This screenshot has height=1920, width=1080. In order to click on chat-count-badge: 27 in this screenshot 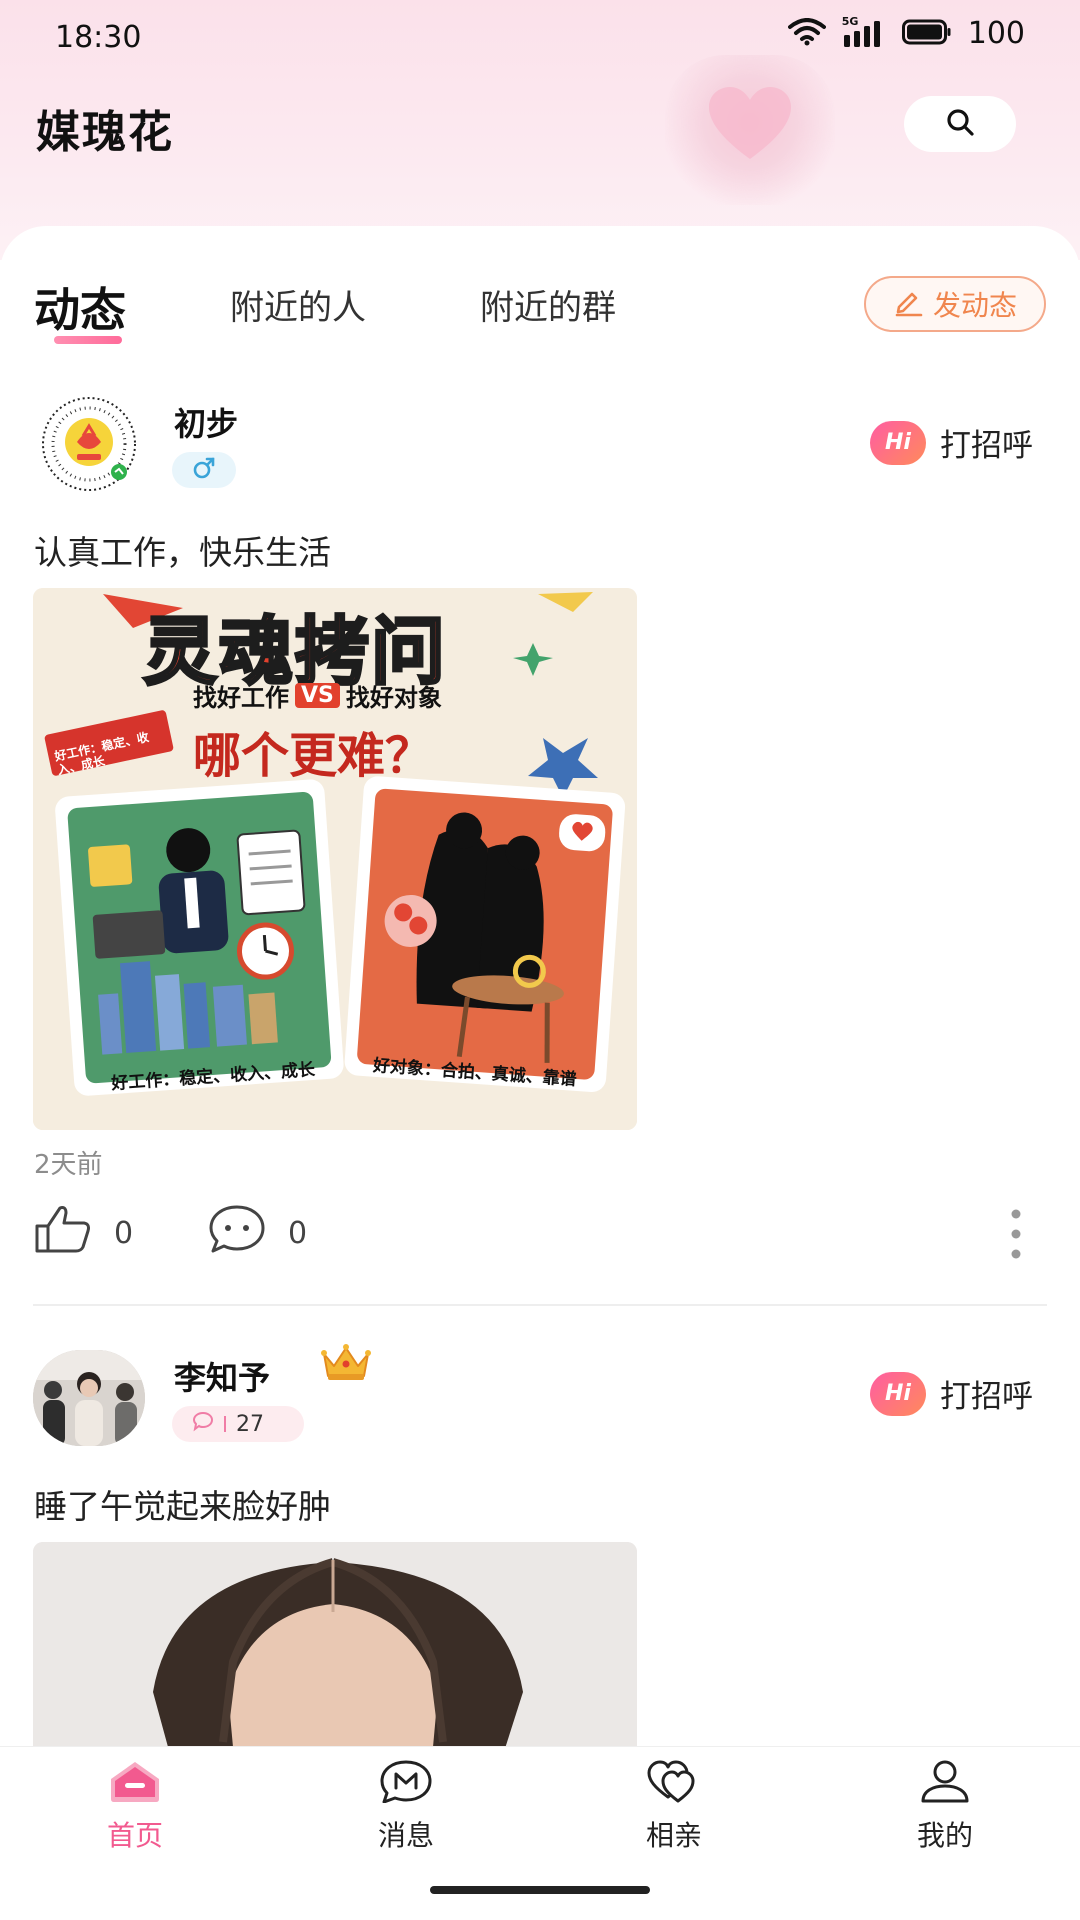, I will do `click(238, 1424)`.